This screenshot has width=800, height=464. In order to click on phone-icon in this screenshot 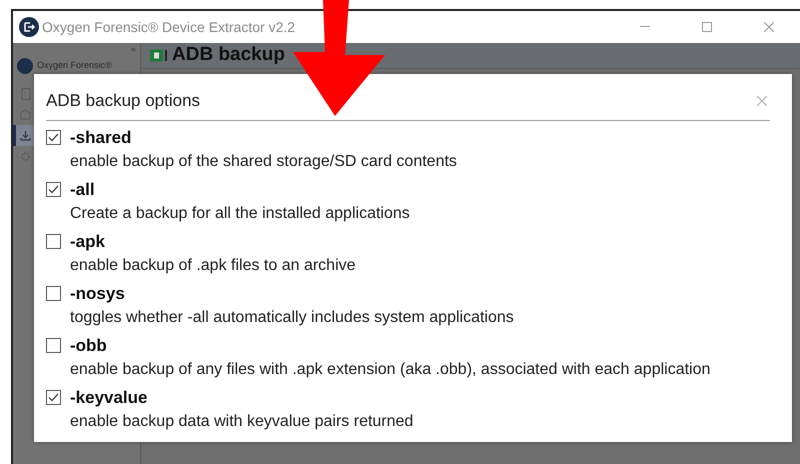, I will do `click(25, 94)`.